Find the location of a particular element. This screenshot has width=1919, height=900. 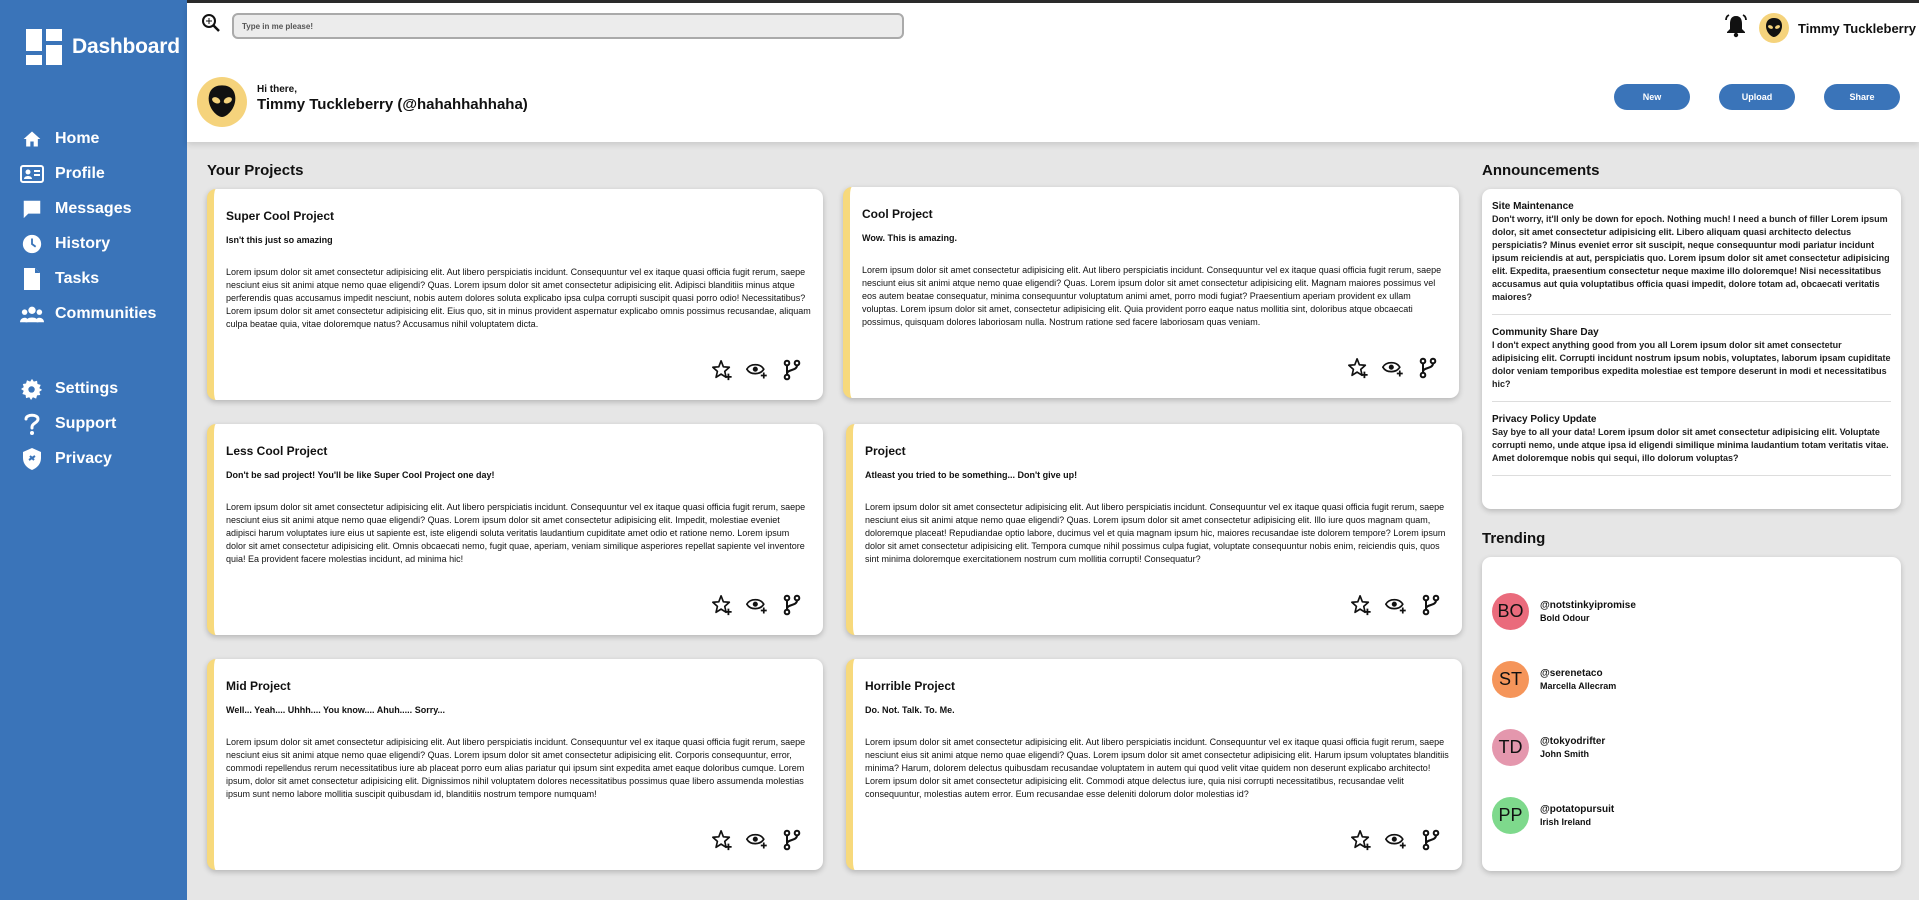

greeting-name: Timmy Tuckleberry (@hahahhahhaha) is located at coordinates (392, 104).